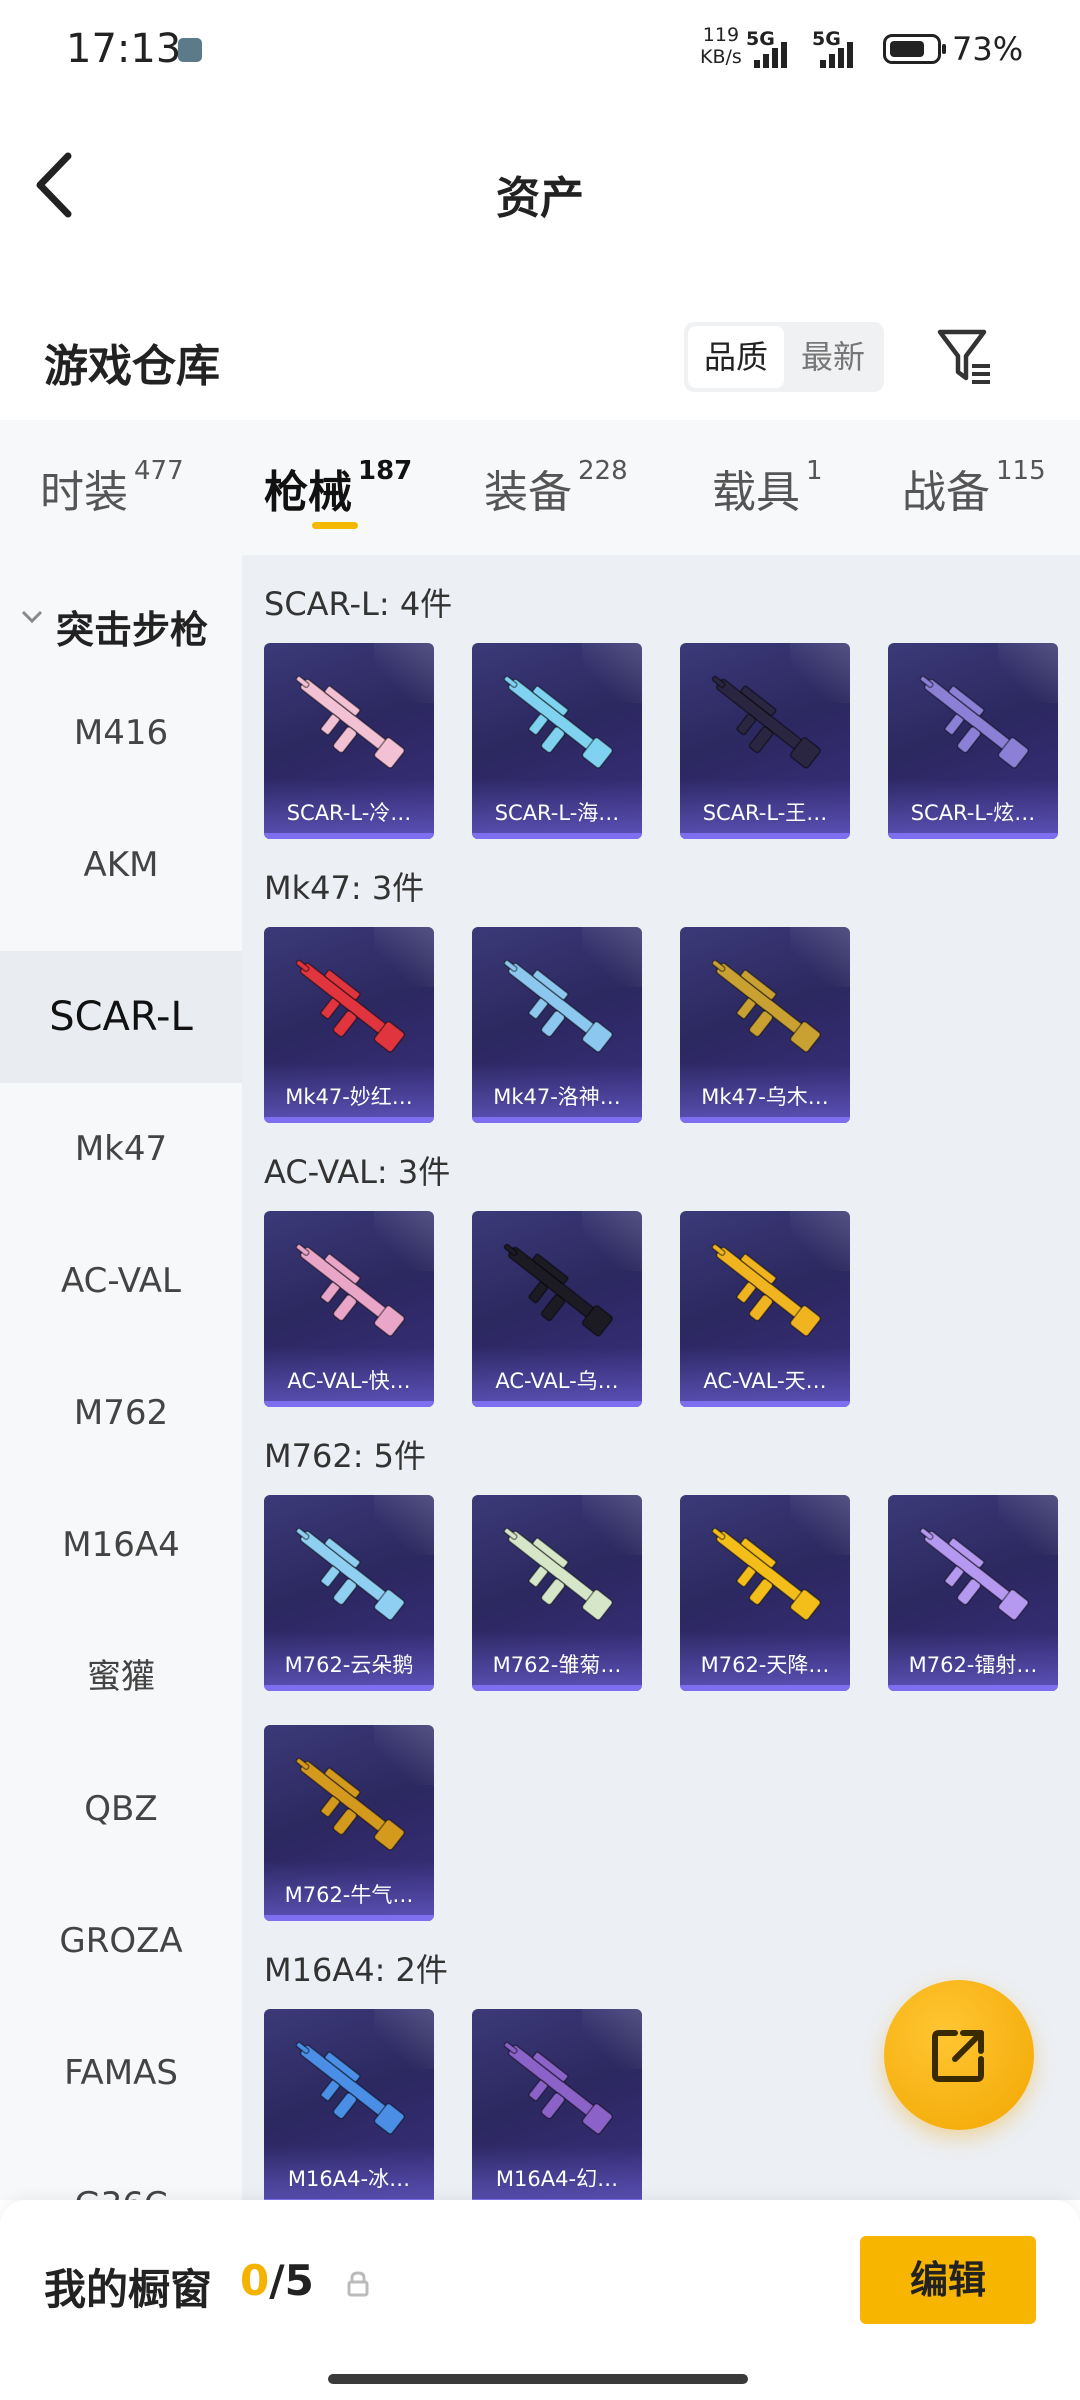 The width and height of the screenshot is (1080, 2400). What do you see at coordinates (357, 1172) in the screenshot?
I see `section-title-ac-val: AC-VAL: 3件` at bounding box center [357, 1172].